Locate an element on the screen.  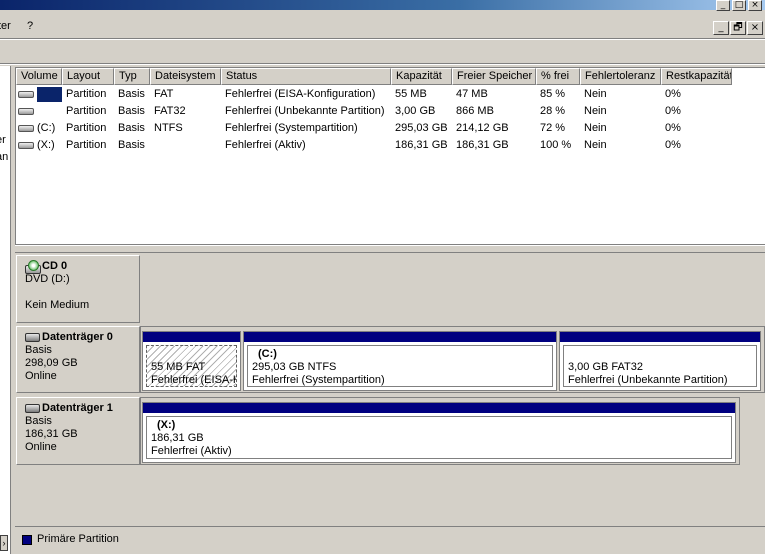
disk-label-cd0: CD 0 DVD (D:) Kein Medium is located at coordinates (78, 289).